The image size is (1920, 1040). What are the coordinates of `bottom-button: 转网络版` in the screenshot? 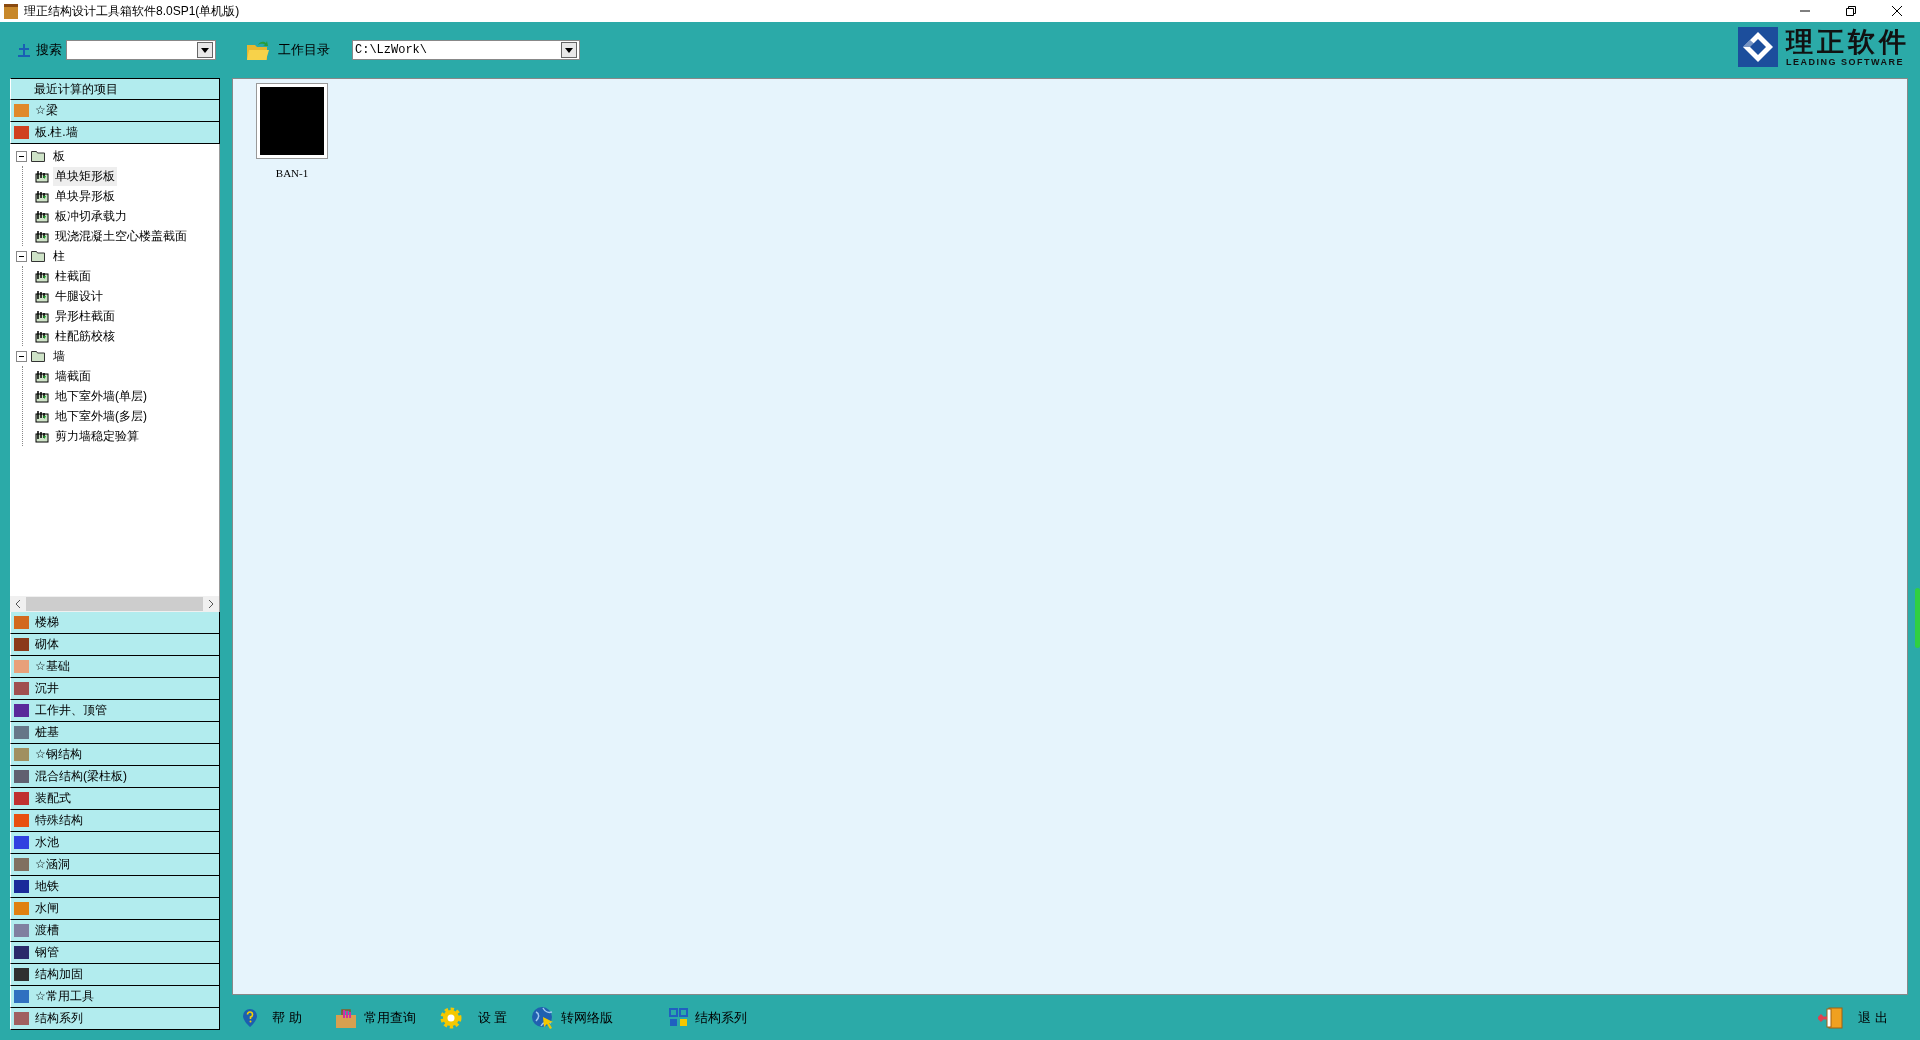 It's located at (572, 1017).